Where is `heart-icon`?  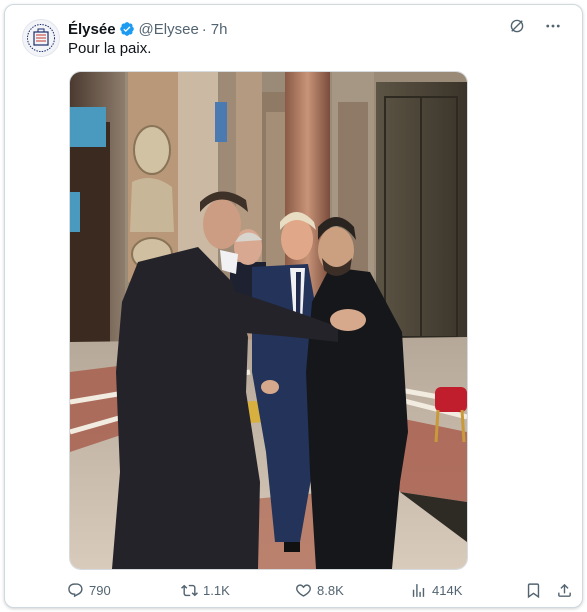
heart-icon is located at coordinates (303, 590).